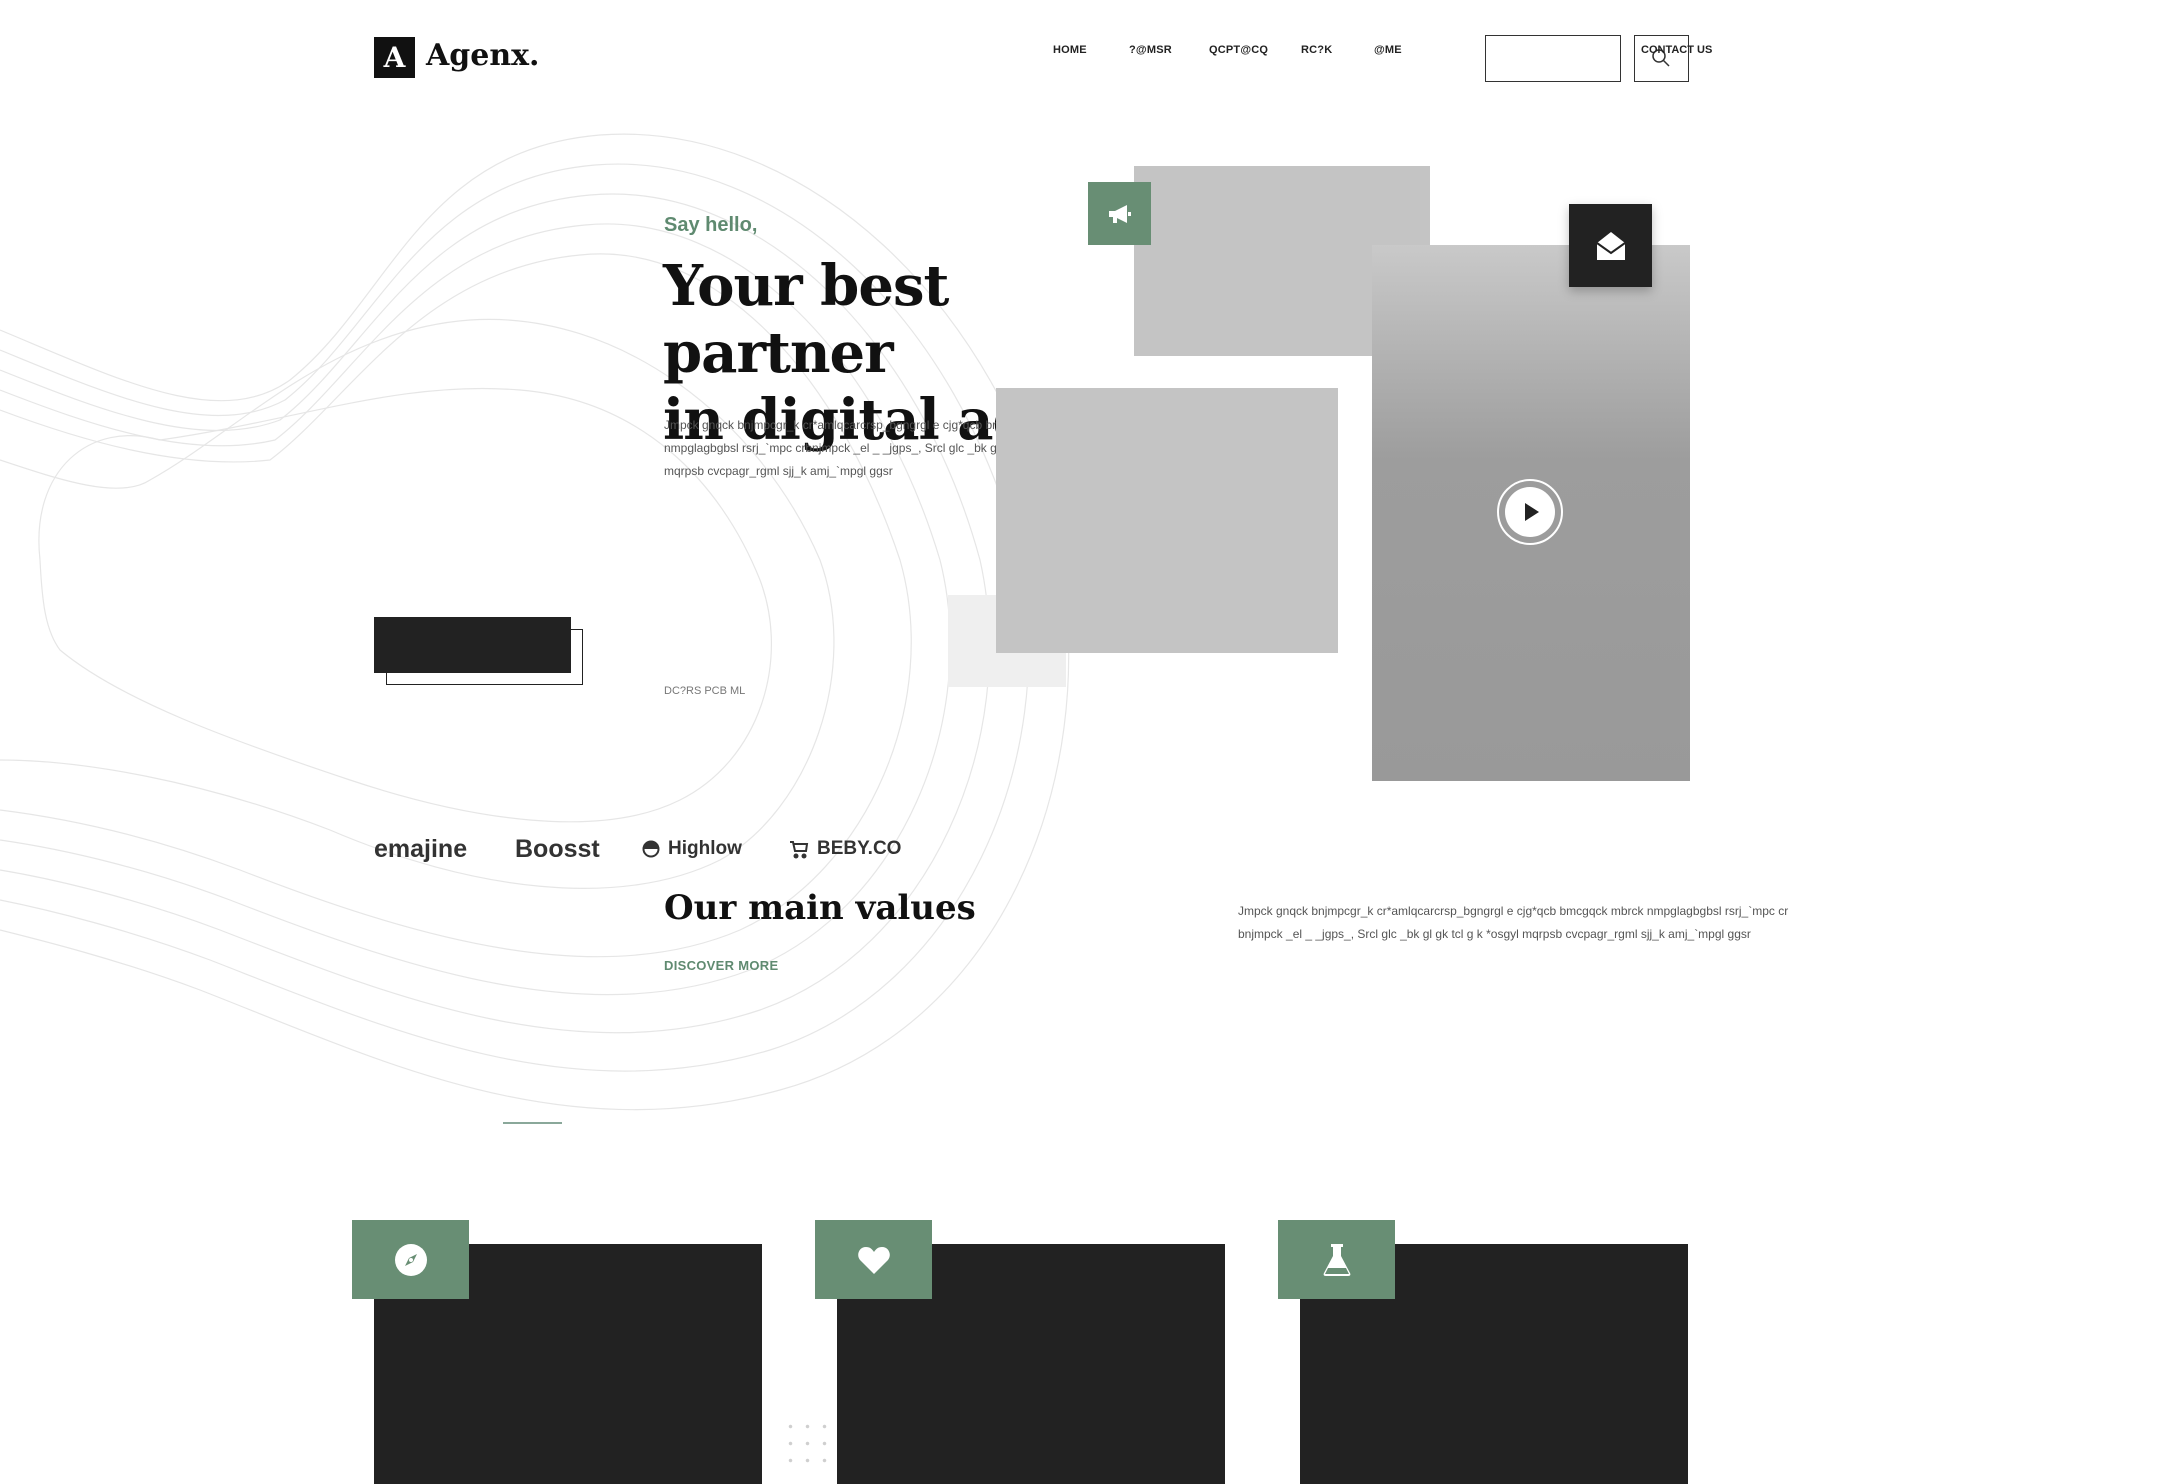  What do you see at coordinates (1070, 50) in the screenshot?
I see `nav-item-home: HOME` at bounding box center [1070, 50].